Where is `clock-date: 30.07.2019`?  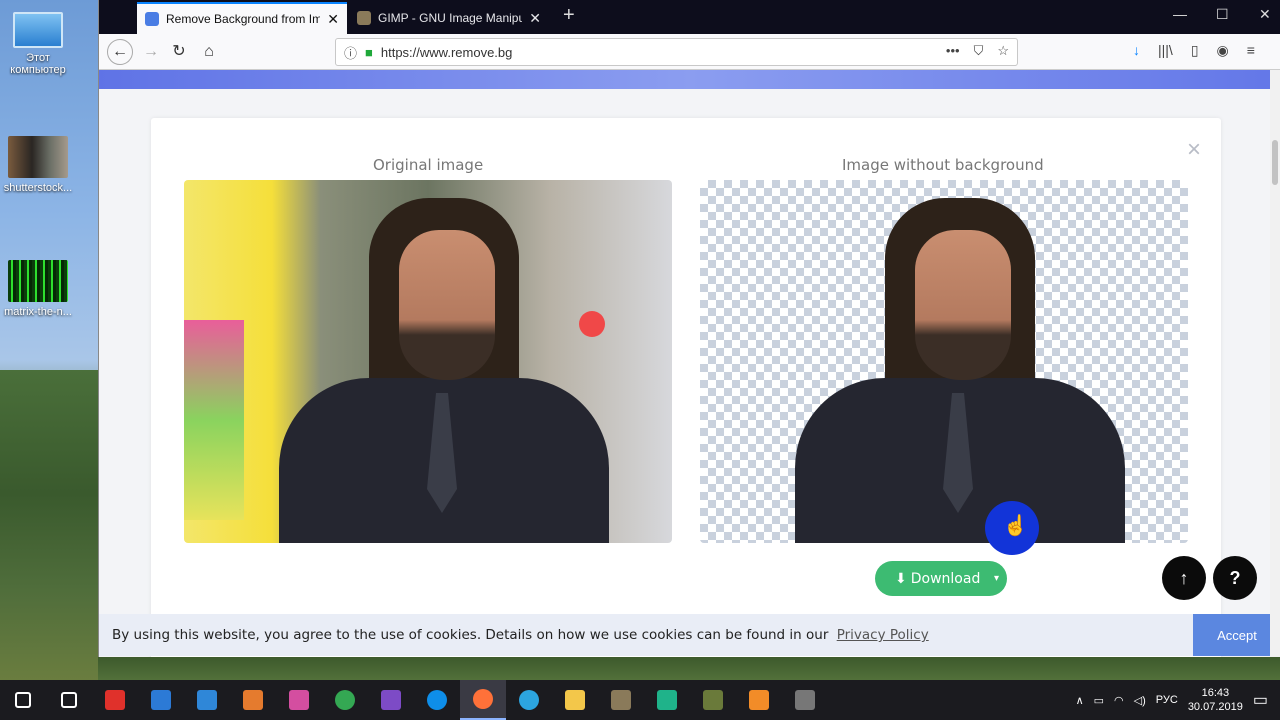 clock-date: 30.07.2019 is located at coordinates (1215, 707).